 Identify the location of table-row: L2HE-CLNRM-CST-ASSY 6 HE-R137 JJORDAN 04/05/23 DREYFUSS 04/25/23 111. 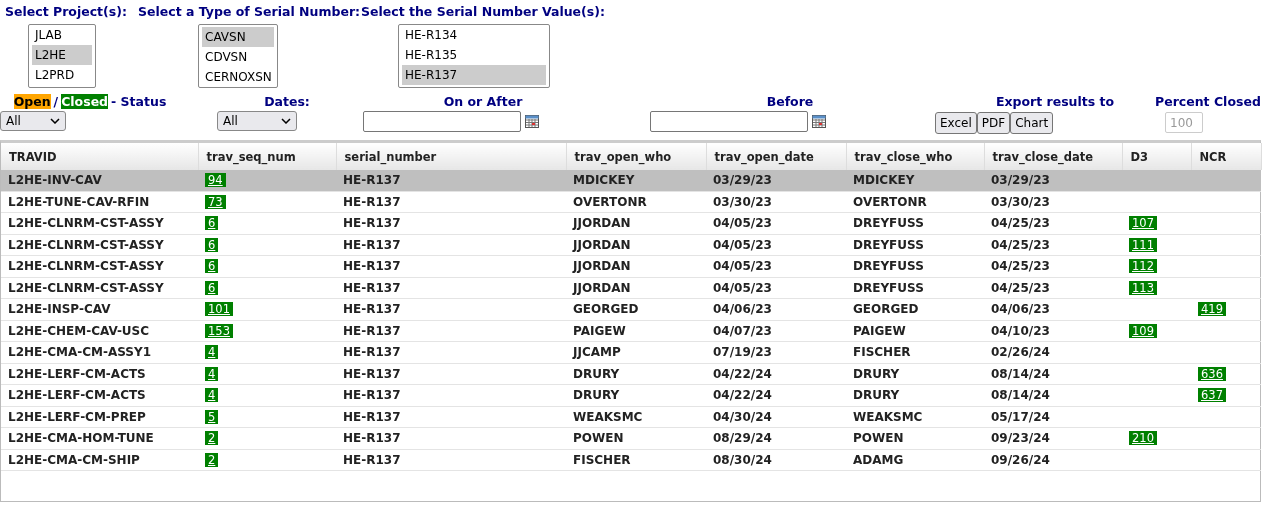
(631, 245).